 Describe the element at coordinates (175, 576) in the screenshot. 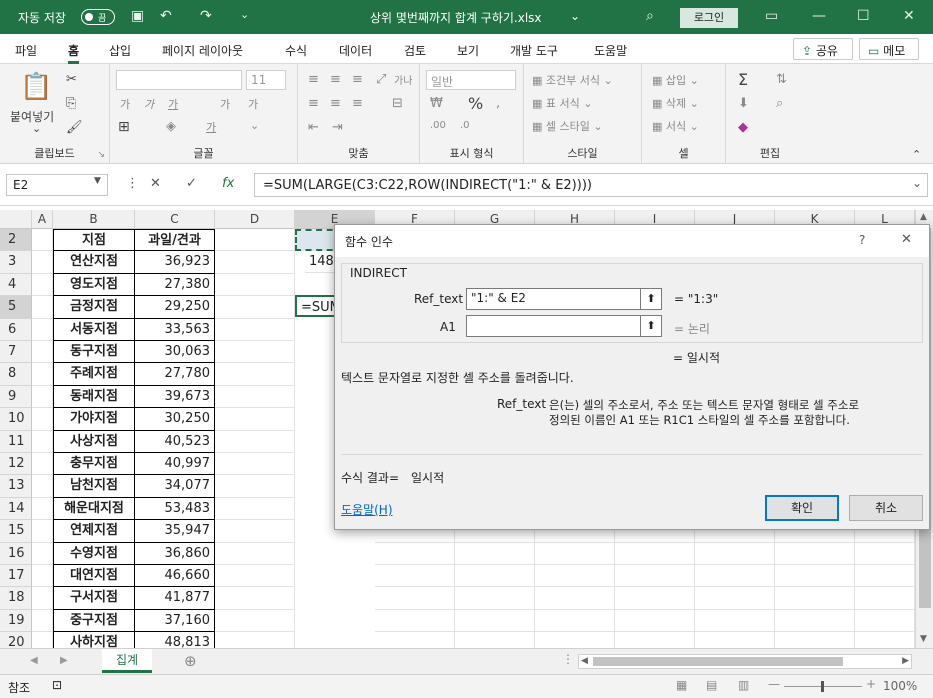

I see `table-cell-count: 46,660` at that location.